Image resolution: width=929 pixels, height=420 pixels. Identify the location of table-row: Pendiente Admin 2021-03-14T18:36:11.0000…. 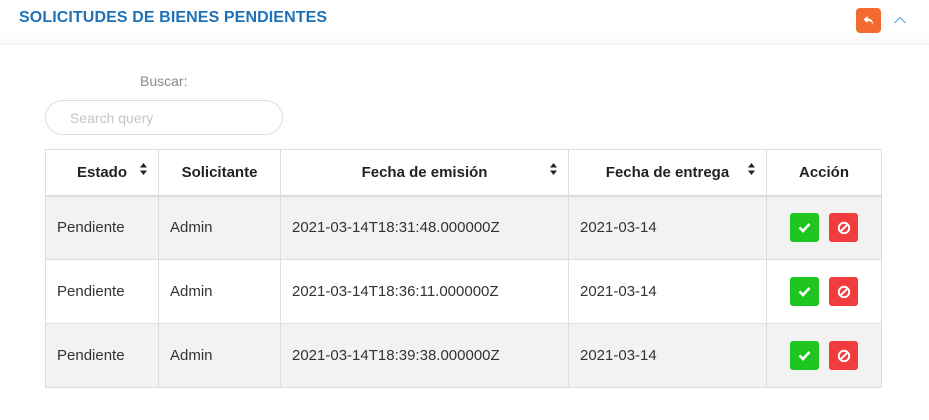
(463, 291).